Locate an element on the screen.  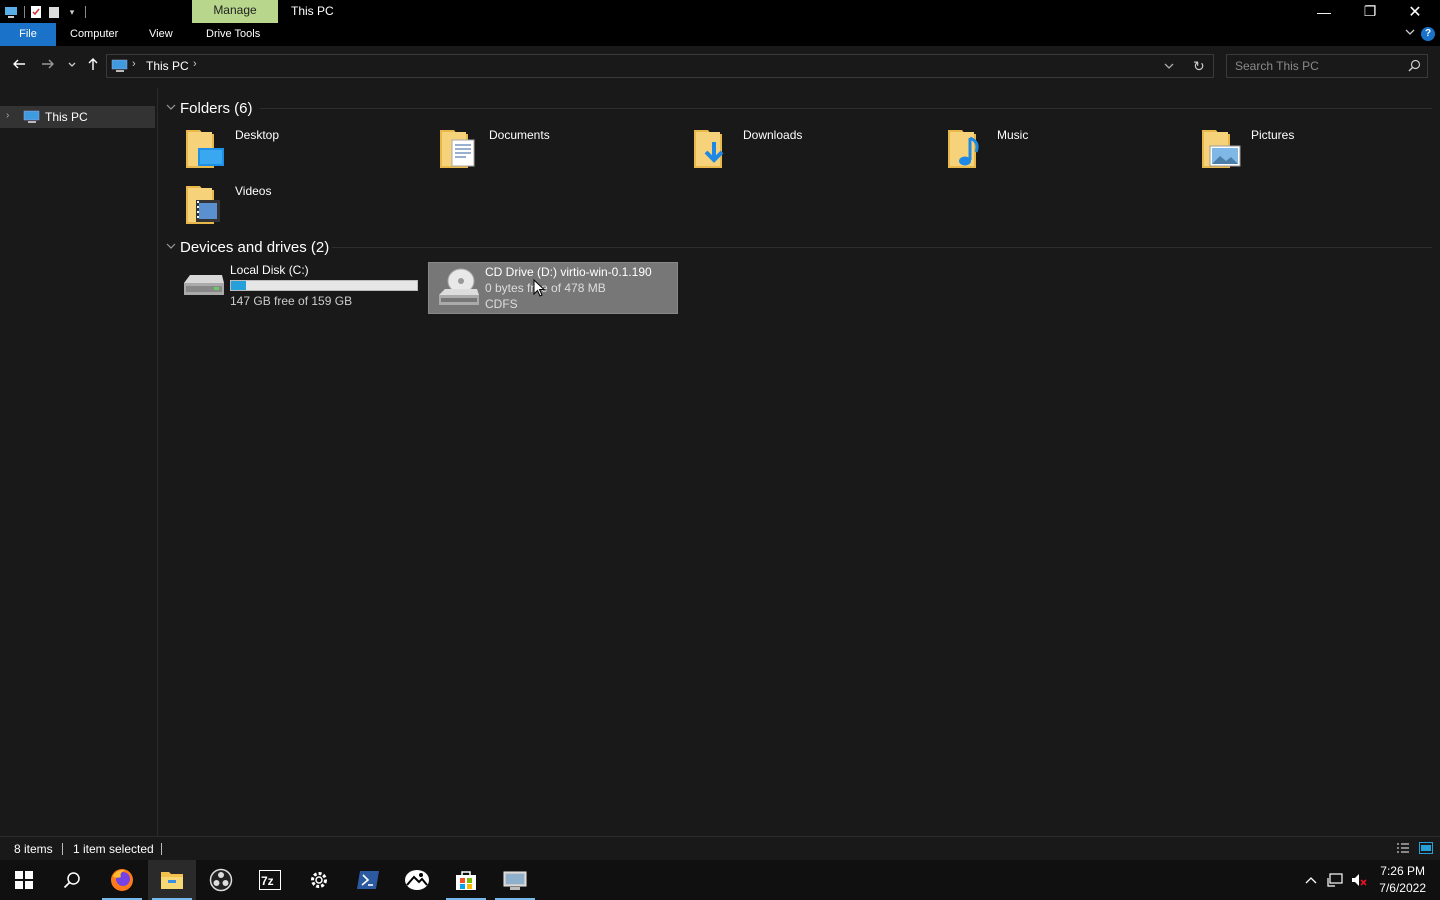
folder-music: Music is located at coordinates (1051, 151).